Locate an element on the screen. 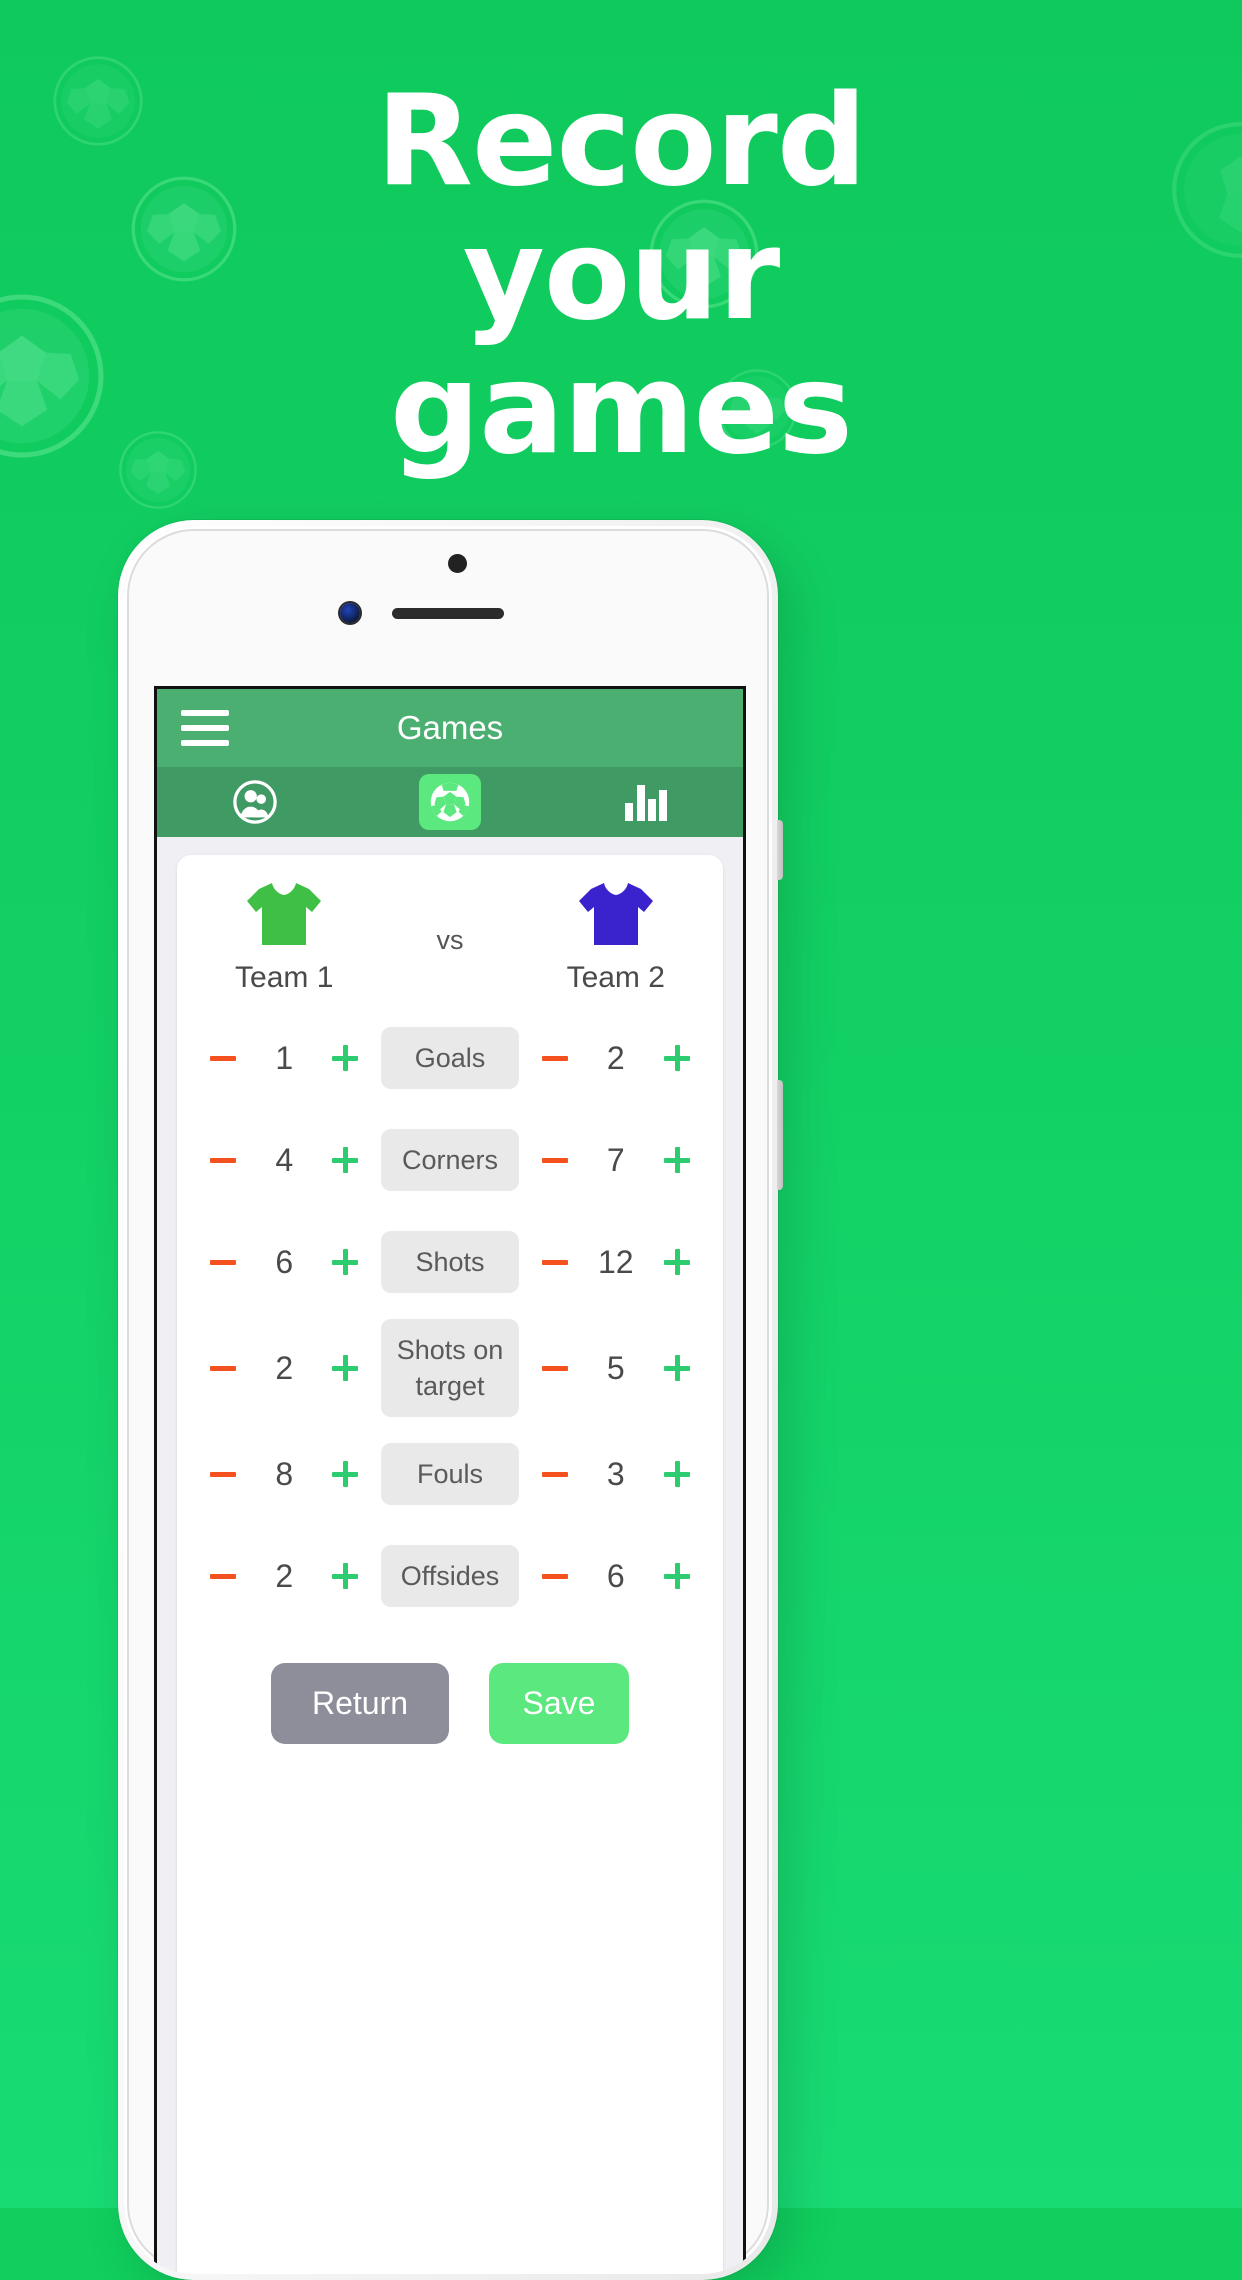  tab-teams-box is located at coordinates (255, 802).